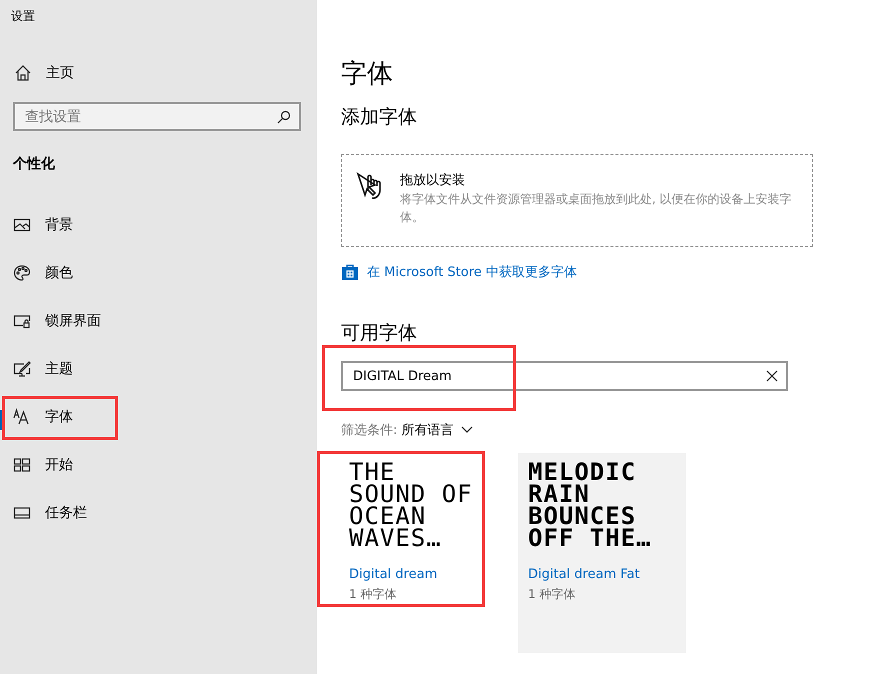 The image size is (890, 674). Describe the element at coordinates (615, 272) in the screenshot. I see `store-link: 在 Microsoft Store 中获取更多字体` at that location.